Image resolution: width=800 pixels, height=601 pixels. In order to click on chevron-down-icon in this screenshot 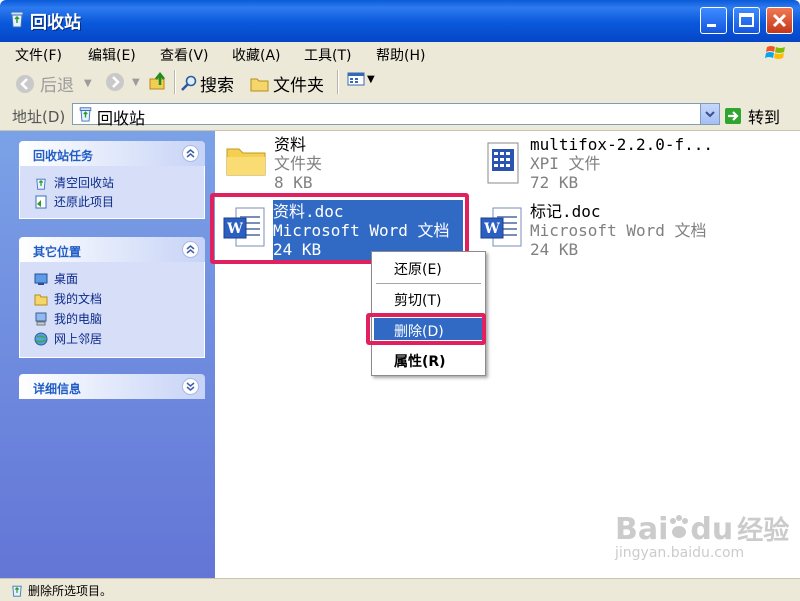, I will do `click(190, 386)`.